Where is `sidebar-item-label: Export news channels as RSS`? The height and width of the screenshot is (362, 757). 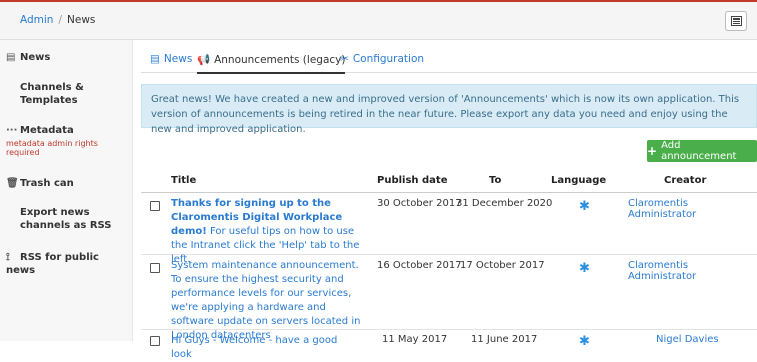 sidebar-item-label: Export news channels as RSS is located at coordinates (66, 219).